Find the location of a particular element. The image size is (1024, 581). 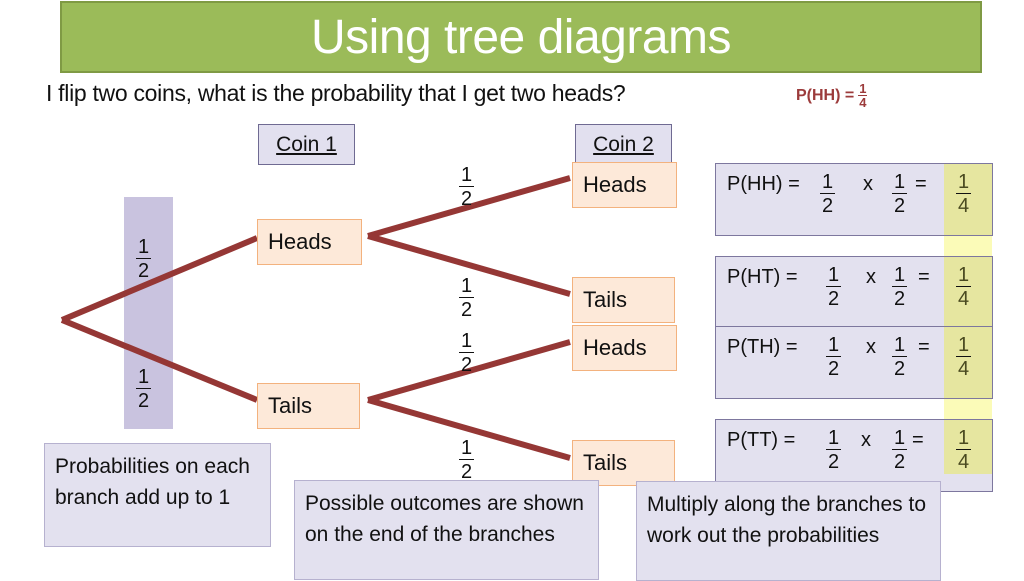

prob-first-tails: 1 2 is located at coordinates (144, 389).